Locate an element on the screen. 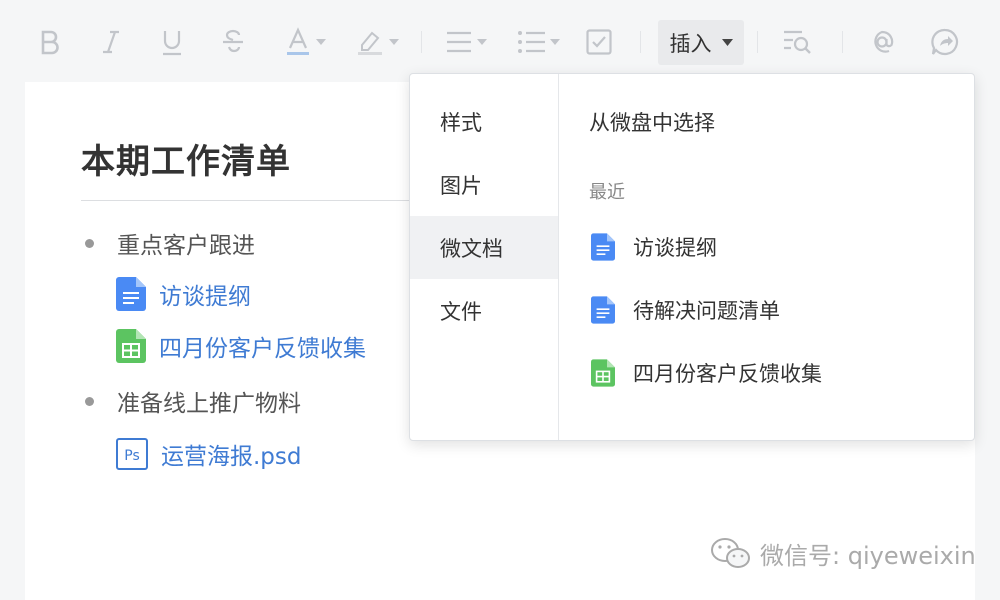 Image resolution: width=1000 pixels, height=600 pixels. attachment-name: 访谈提纲 is located at coordinates (205, 297).